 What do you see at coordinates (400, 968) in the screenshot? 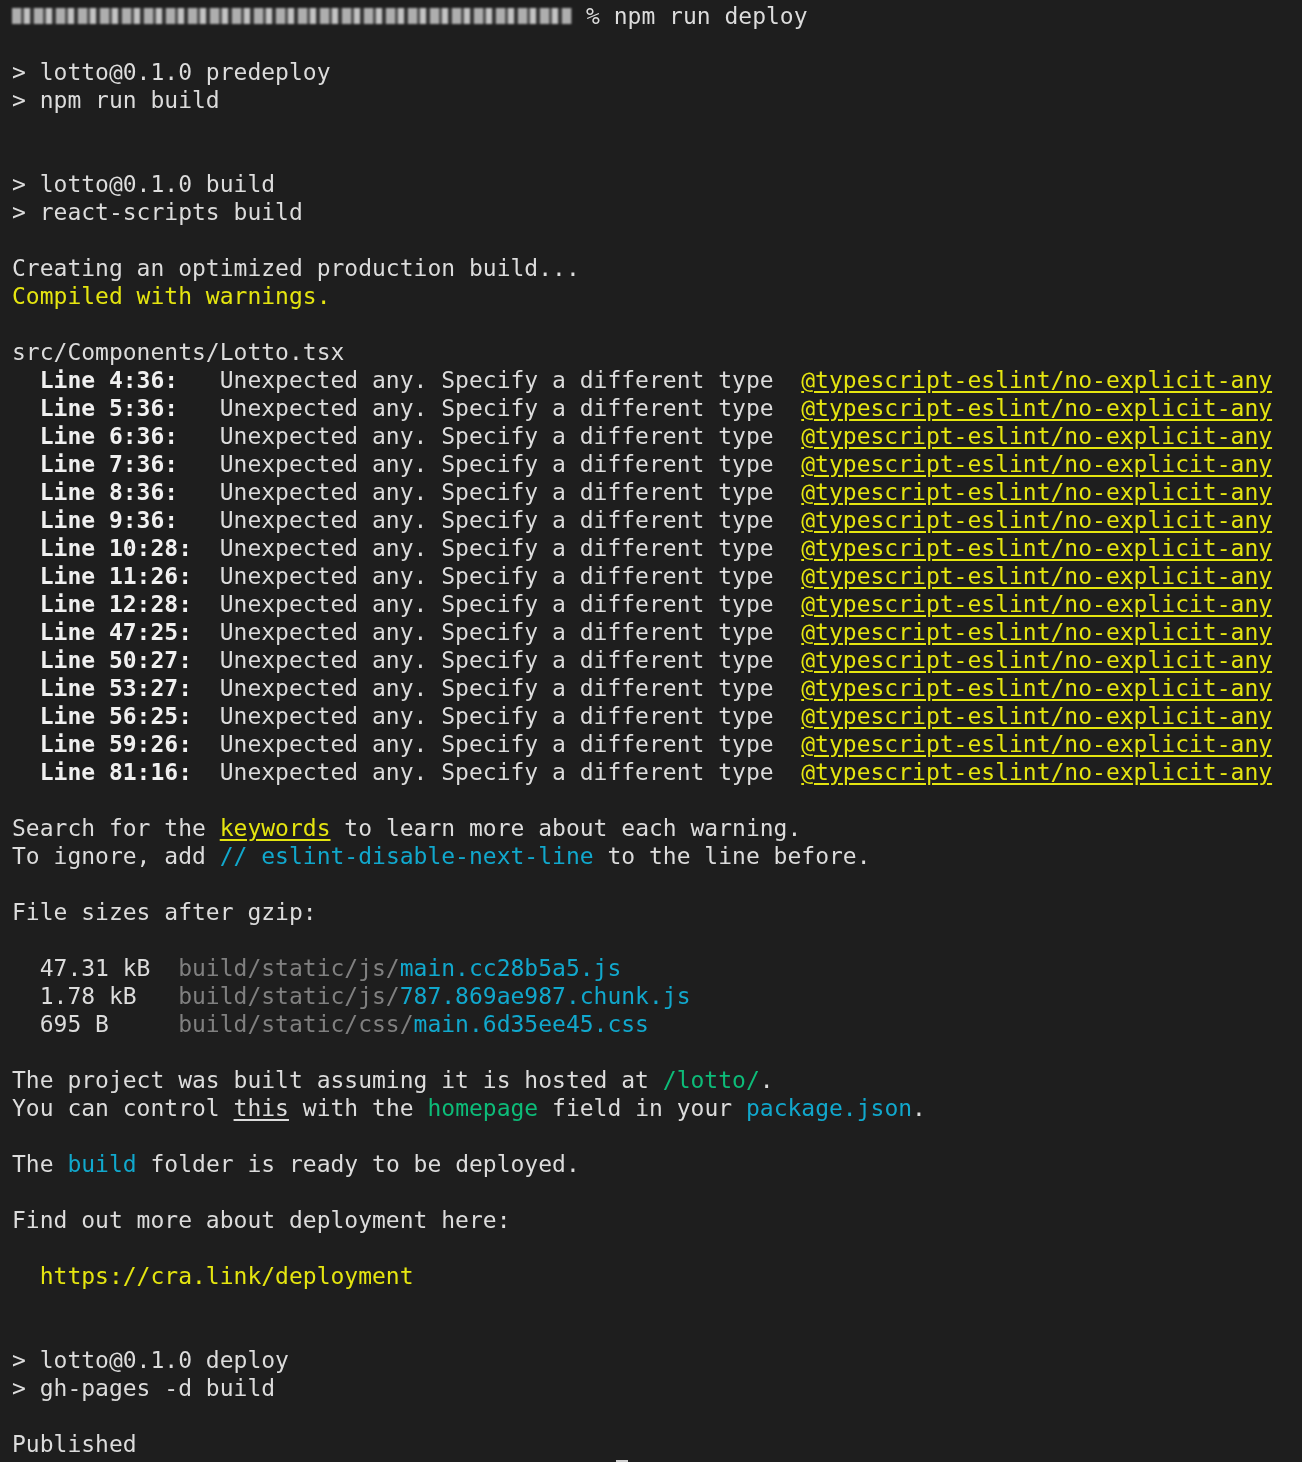
I see `file-path: build/static/js/main.cc28b5a5.js` at bounding box center [400, 968].